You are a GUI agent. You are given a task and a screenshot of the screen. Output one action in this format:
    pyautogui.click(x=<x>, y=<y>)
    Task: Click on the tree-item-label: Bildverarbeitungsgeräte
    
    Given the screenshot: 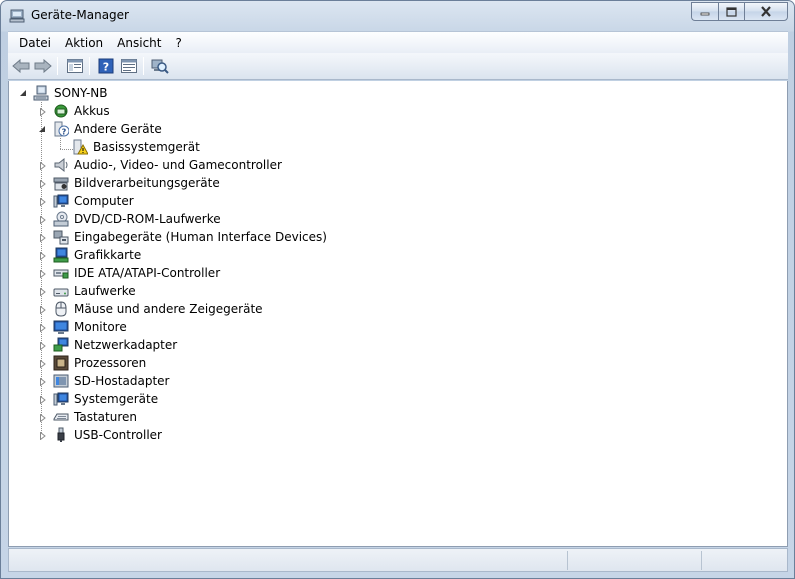 What is the action you would take?
    pyautogui.click(x=147, y=183)
    